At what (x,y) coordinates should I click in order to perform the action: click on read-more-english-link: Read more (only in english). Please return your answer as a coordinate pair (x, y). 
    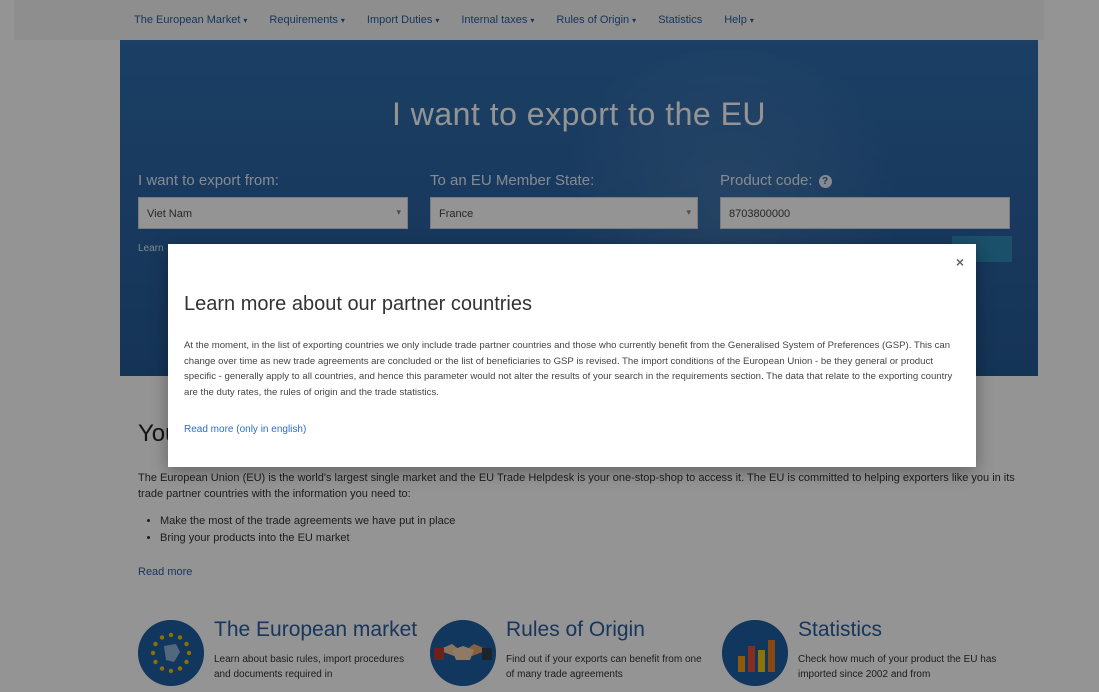
    Looking at the image, I should click on (245, 429).